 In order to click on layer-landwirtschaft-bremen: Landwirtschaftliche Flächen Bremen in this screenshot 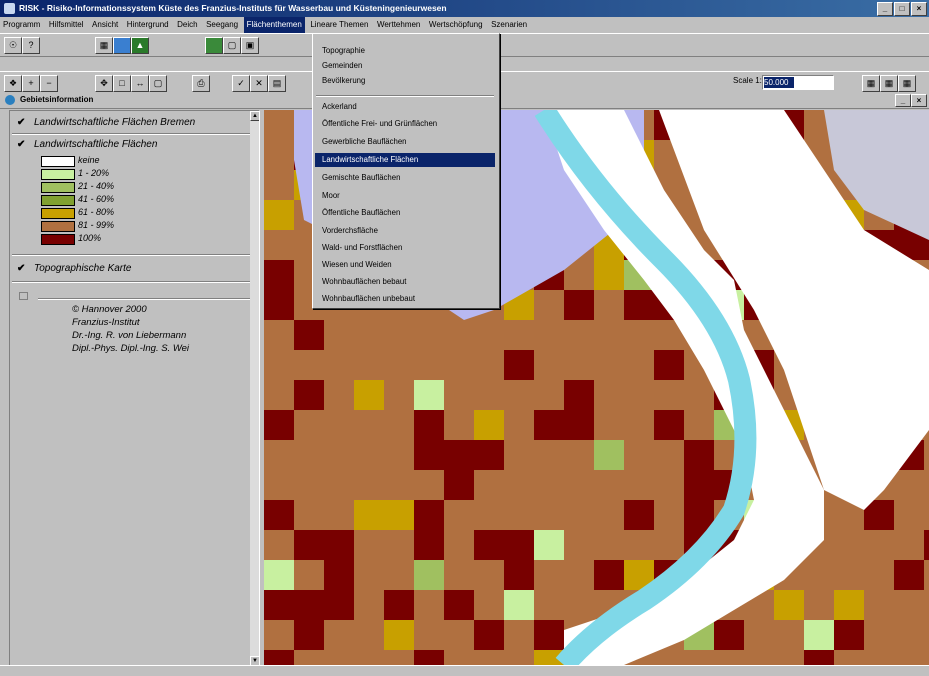, I will do `click(114, 122)`.